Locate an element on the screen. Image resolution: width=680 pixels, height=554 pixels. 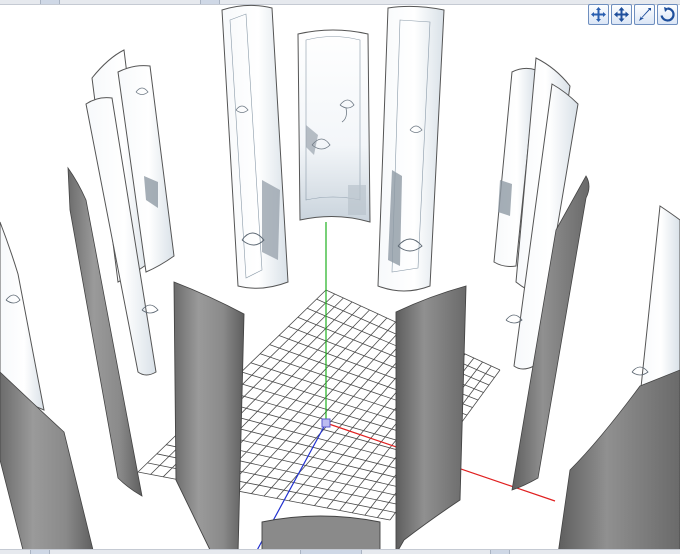
diagonal-arrow-icon is located at coordinates (645, 14).